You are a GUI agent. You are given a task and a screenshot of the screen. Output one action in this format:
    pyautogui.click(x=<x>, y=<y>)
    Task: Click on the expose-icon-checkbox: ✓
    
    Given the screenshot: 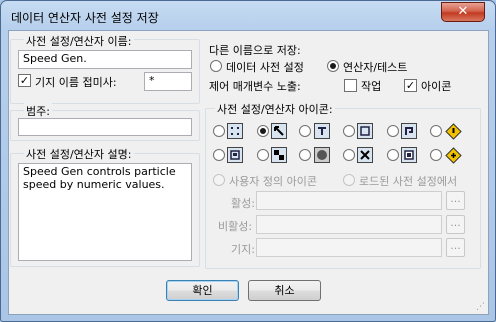 What is the action you would take?
    pyautogui.click(x=410, y=85)
    